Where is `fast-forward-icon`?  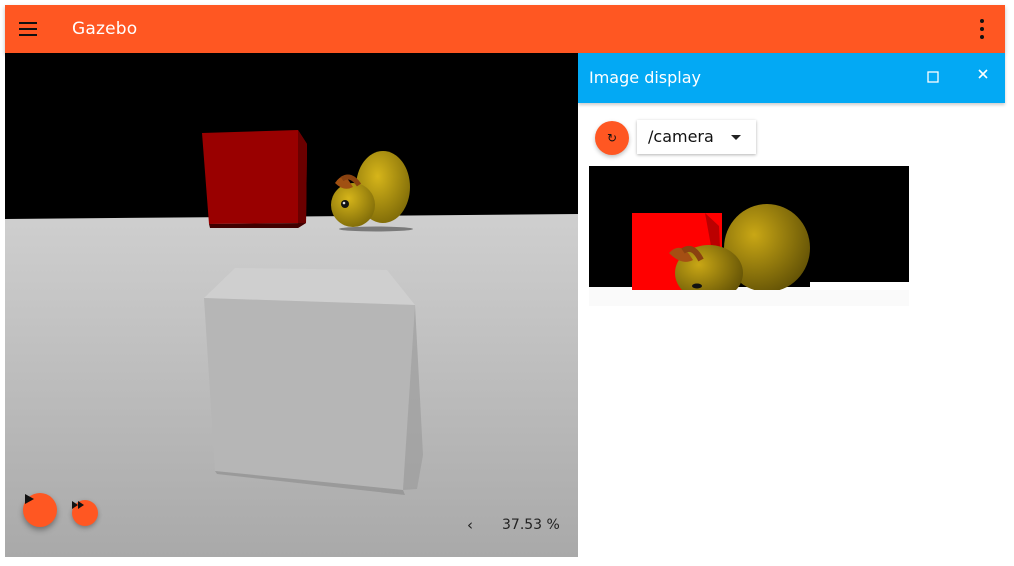 fast-forward-icon is located at coordinates (78, 505).